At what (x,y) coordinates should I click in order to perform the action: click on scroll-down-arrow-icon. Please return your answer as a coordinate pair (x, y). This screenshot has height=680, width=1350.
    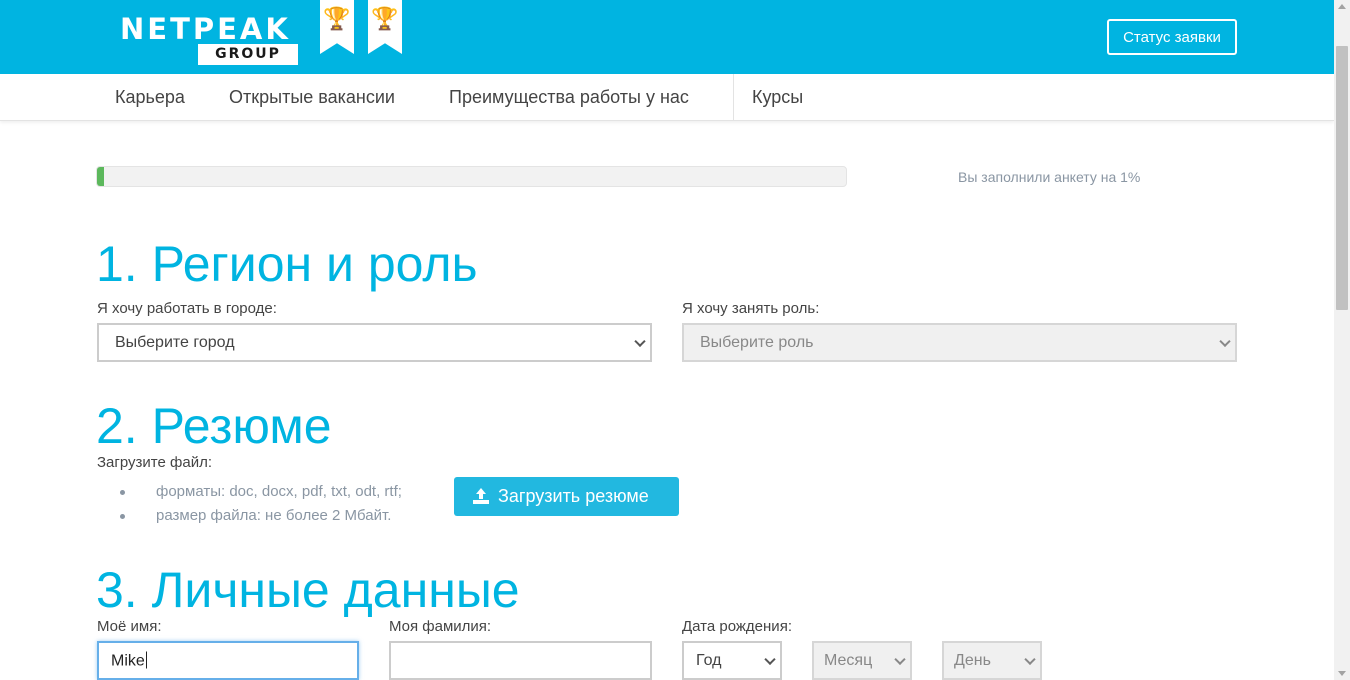
    Looking at the image, I should click on (1342, 673).